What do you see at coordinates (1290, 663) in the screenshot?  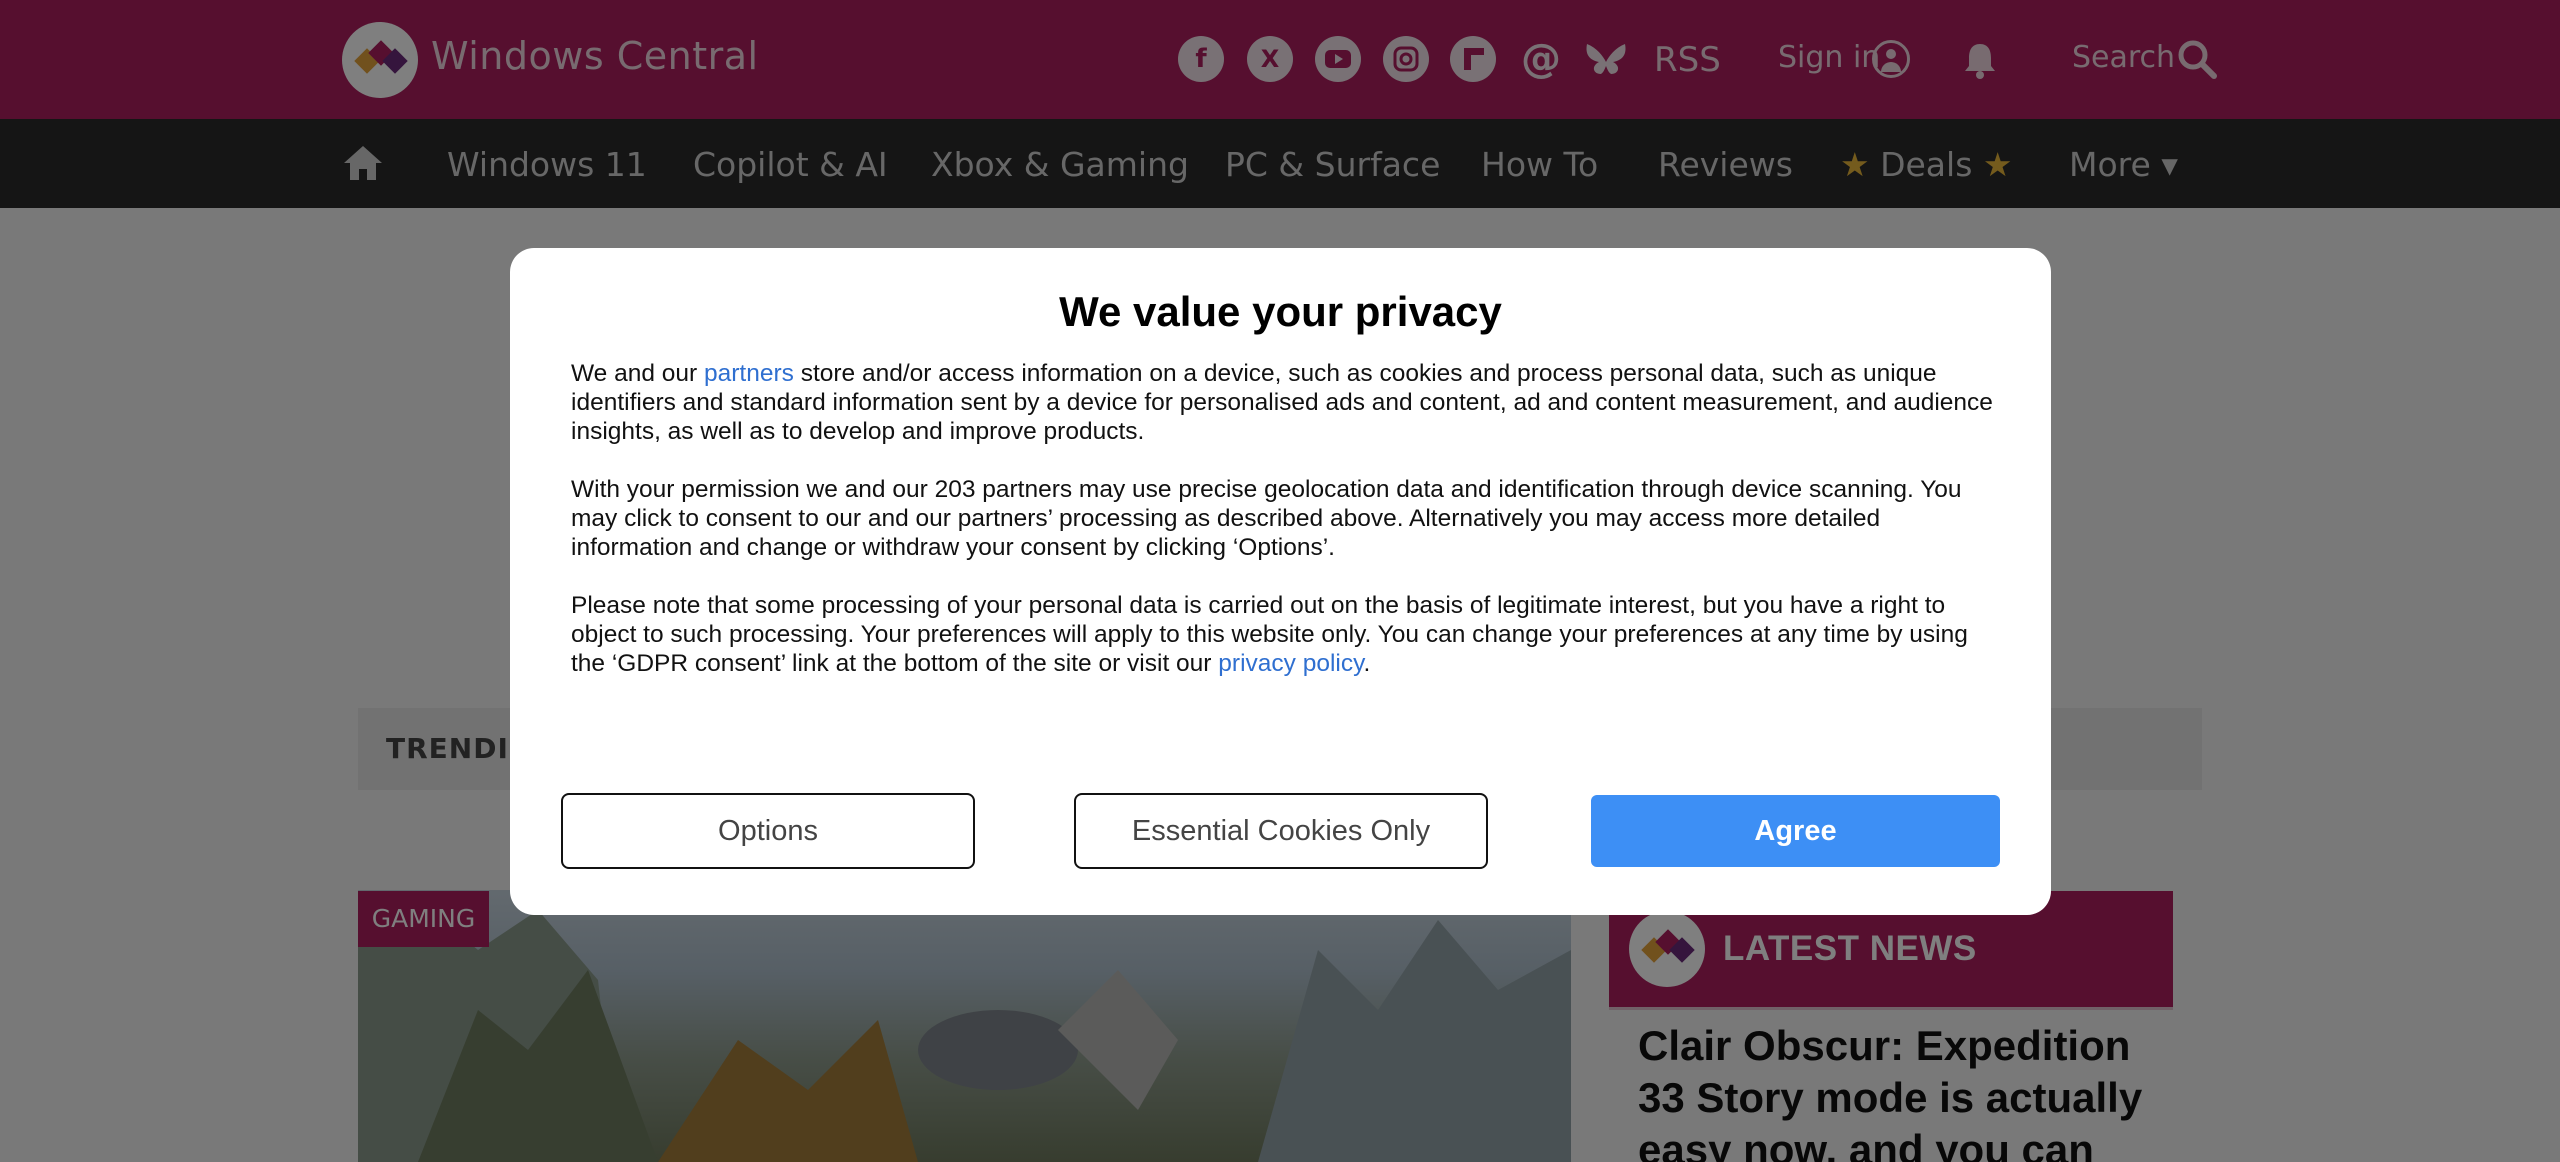 I see `privacy-policy-link: privacy policy` at bounding box center [1290, 663].